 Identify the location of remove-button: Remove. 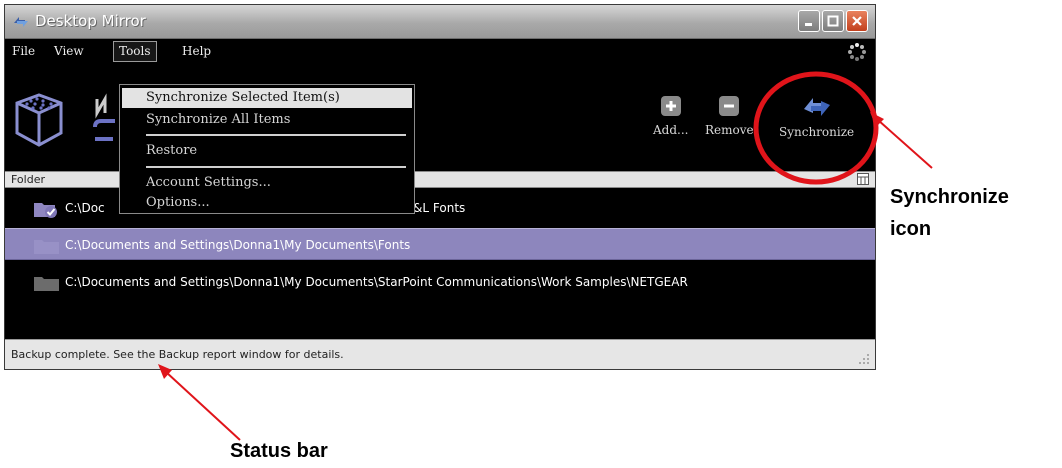
(729, 116).